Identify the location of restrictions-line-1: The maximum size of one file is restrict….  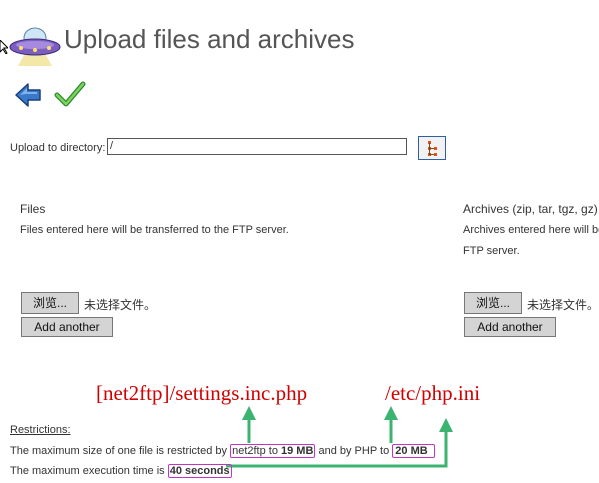
(222, 451).